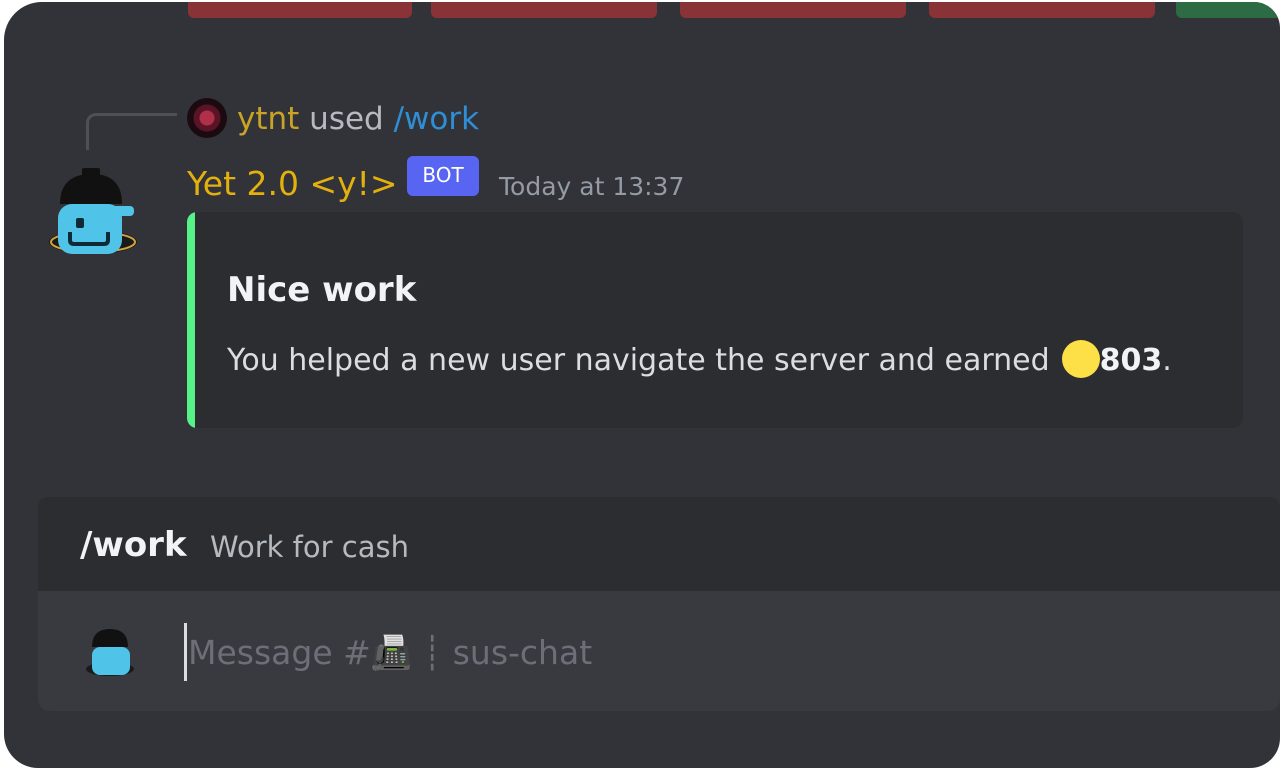 This screenshot has height=770, width=1280. Describe the element at coordinates (133, 545) in the screenshot. I see `command-name: /work` at that location.